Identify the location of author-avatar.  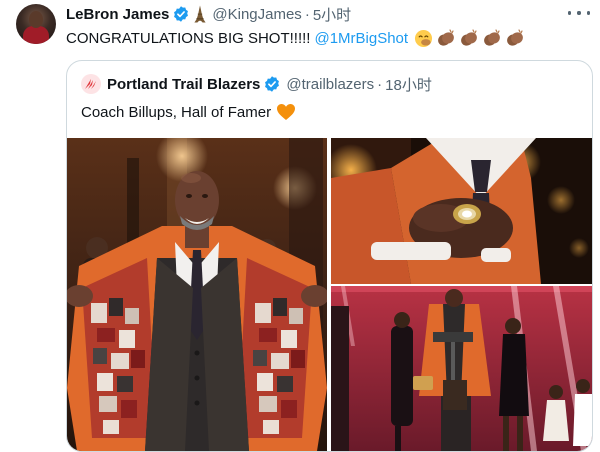
(36, 24).